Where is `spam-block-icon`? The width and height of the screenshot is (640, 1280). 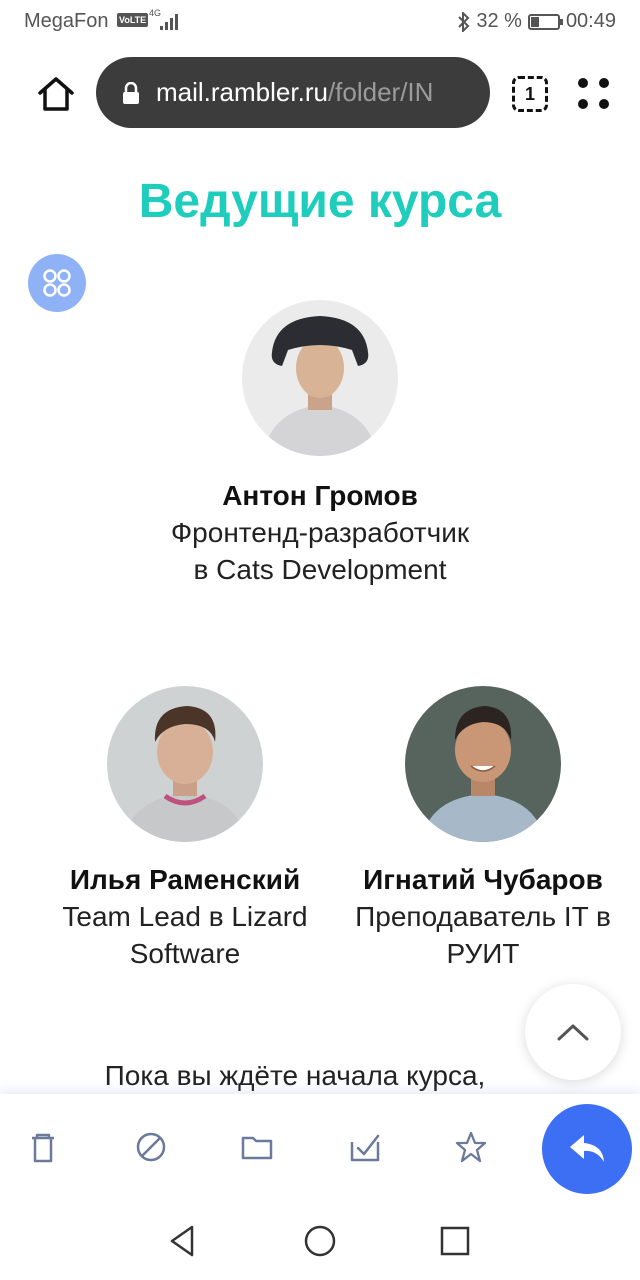 spam-block-icon is located at coordinates (151, 1147).